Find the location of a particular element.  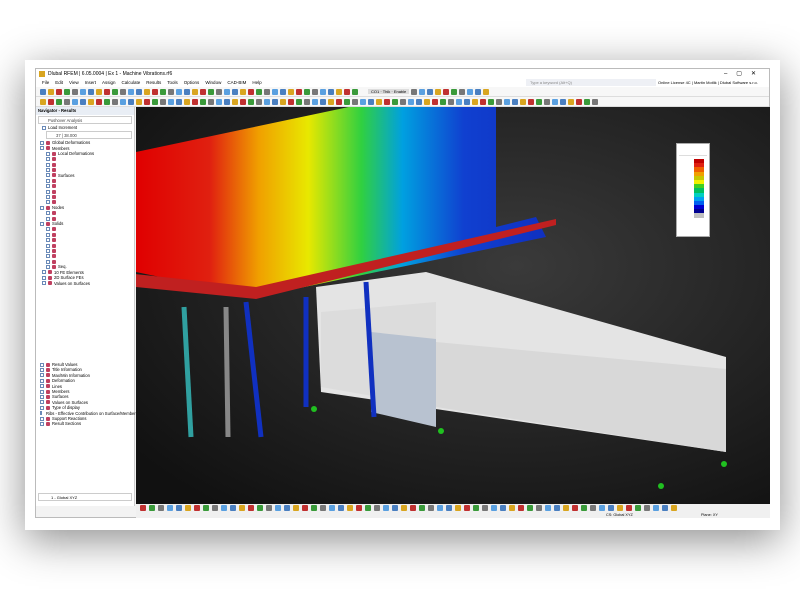

menu-insert: Insert is located at coordinates (90, 83).